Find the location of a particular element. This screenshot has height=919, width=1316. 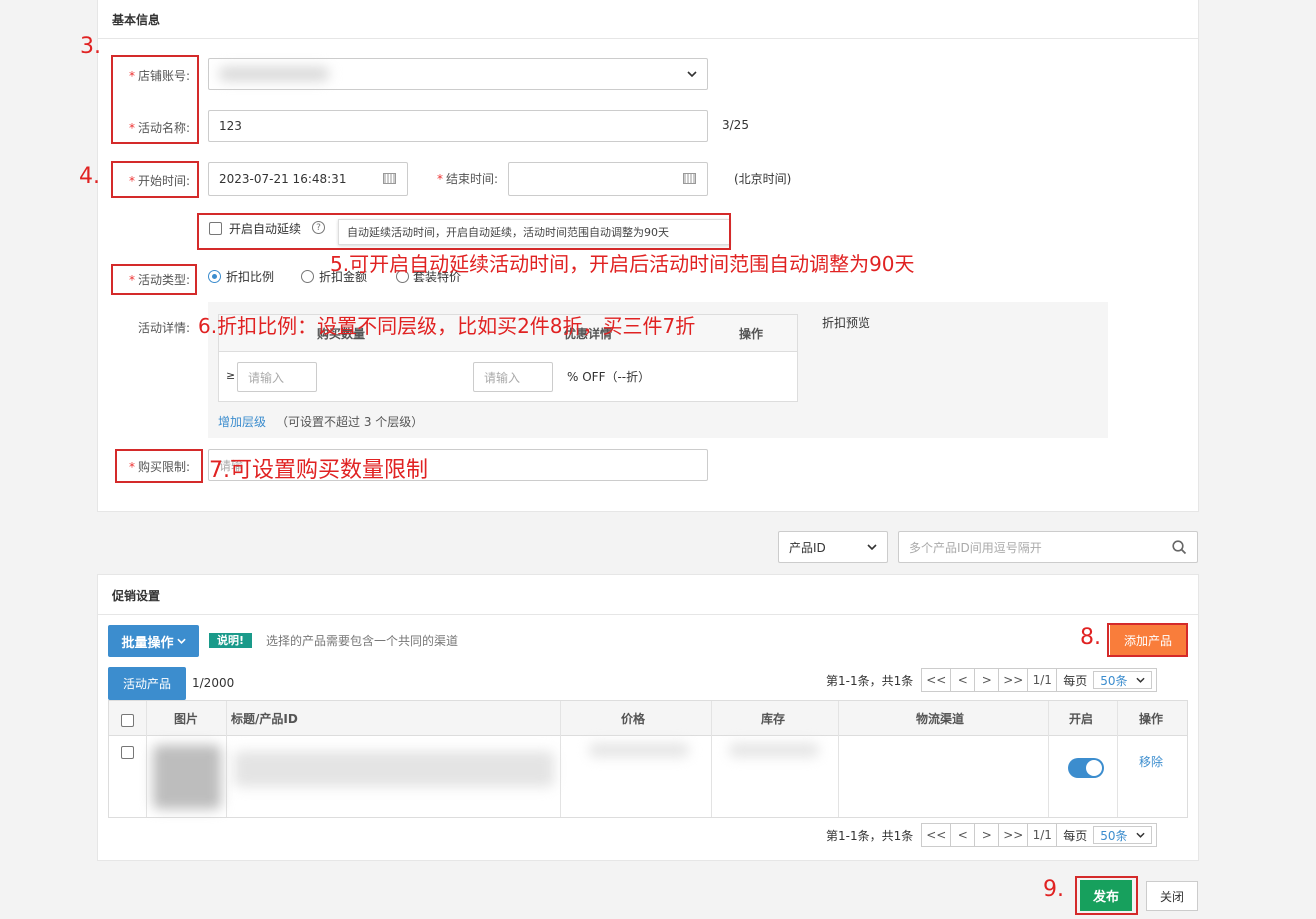

product-count: 1/2000 is located at coordinates (213, 683).